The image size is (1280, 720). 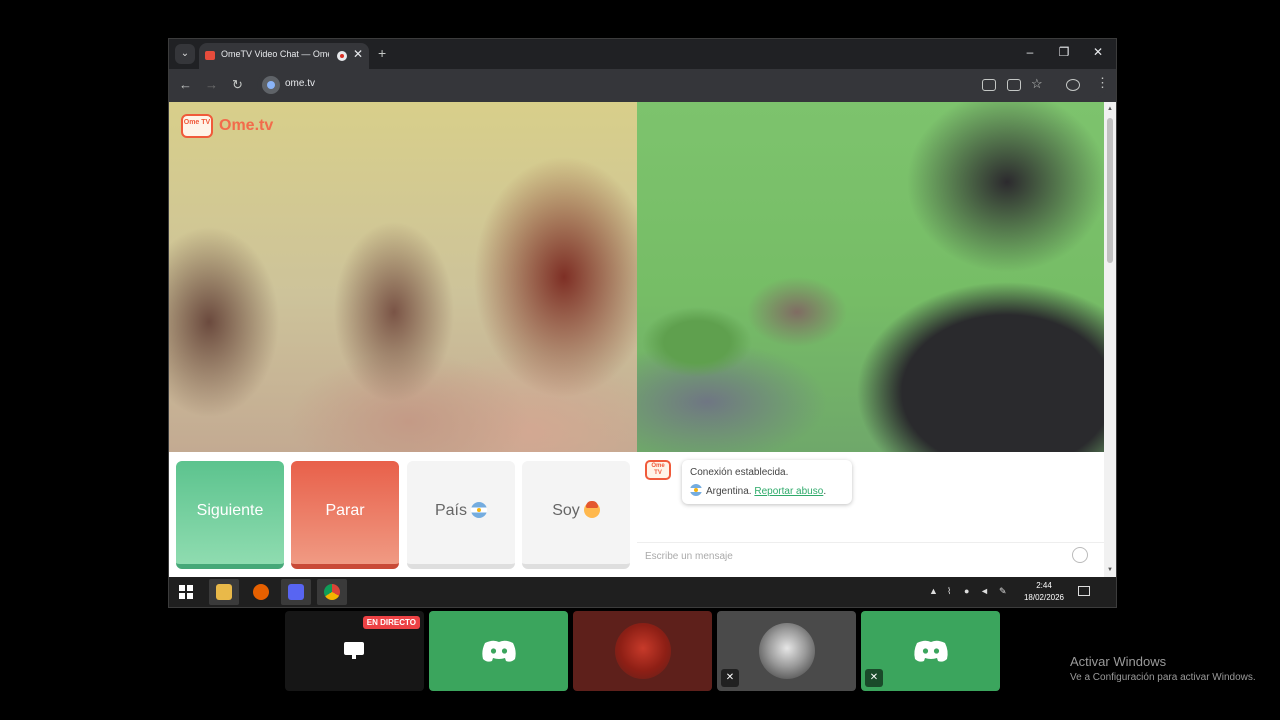 What do you see at coordinates (989, 85) in the screenshot?
I see `translate-icon` at bounding box center [989, 85].